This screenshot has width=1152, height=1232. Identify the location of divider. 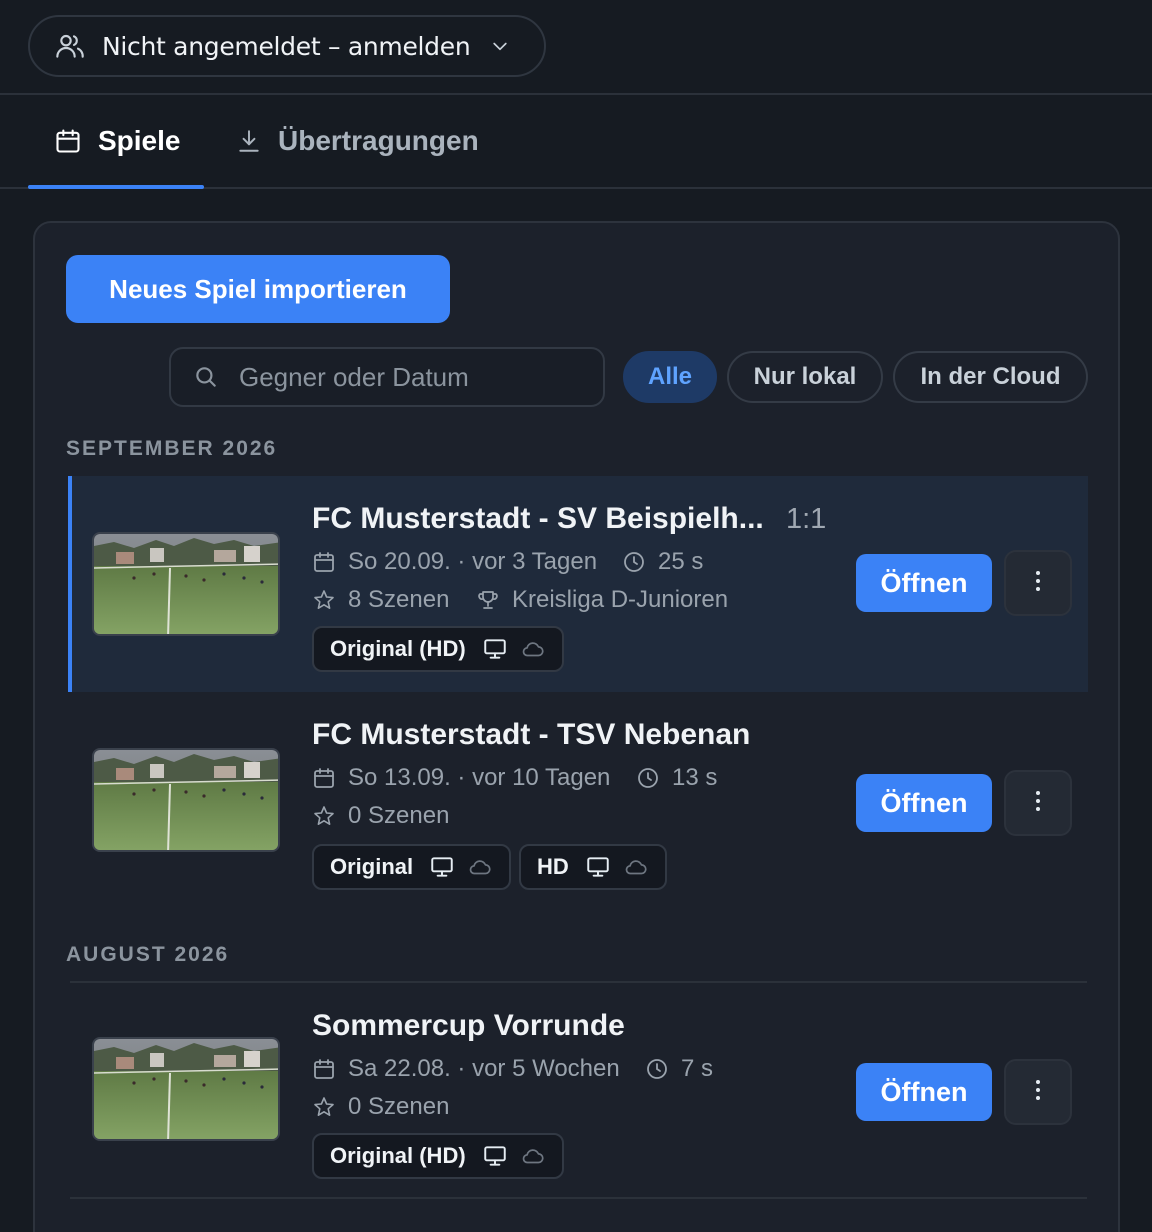
(578, 1198).